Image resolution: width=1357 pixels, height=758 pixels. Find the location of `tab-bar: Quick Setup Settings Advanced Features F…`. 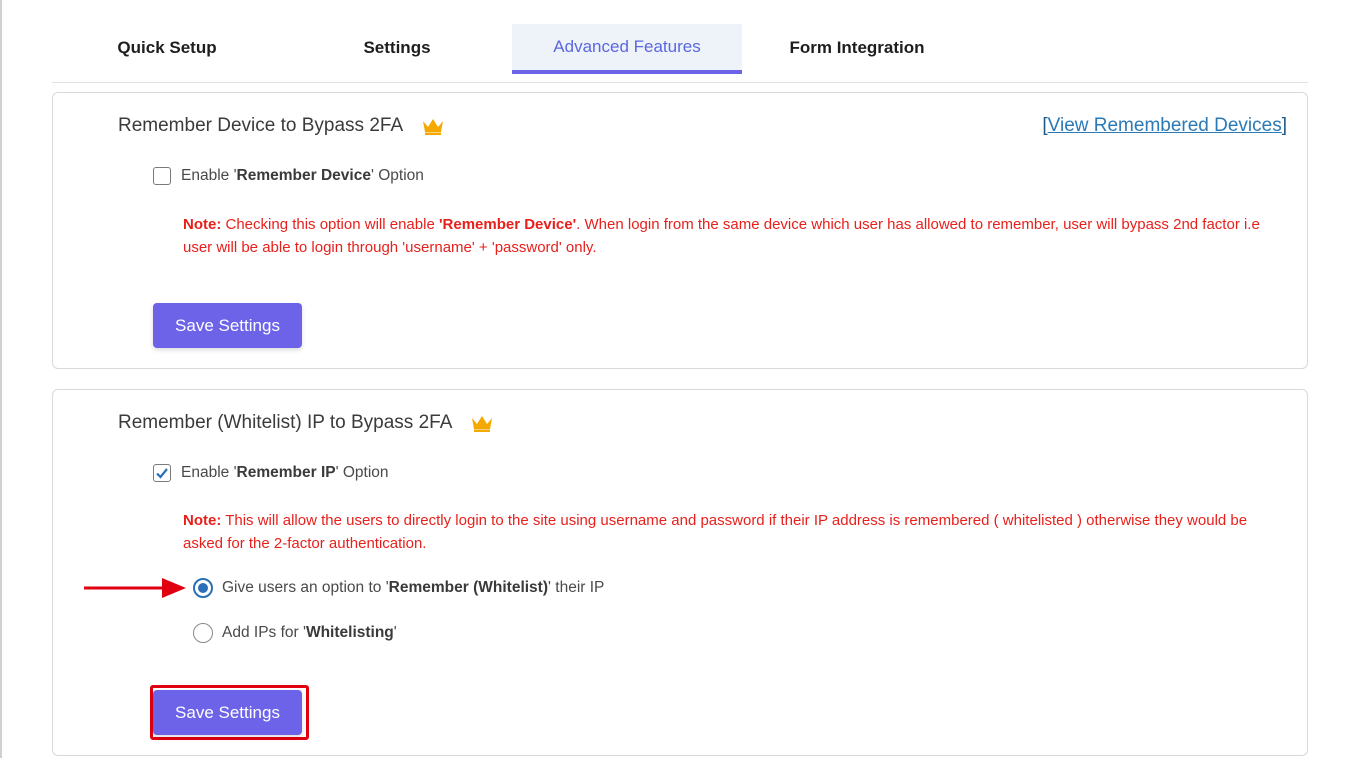

tab-bar: Quick Setup Settings Advanced Features F… is located at coordinates (680, 53).